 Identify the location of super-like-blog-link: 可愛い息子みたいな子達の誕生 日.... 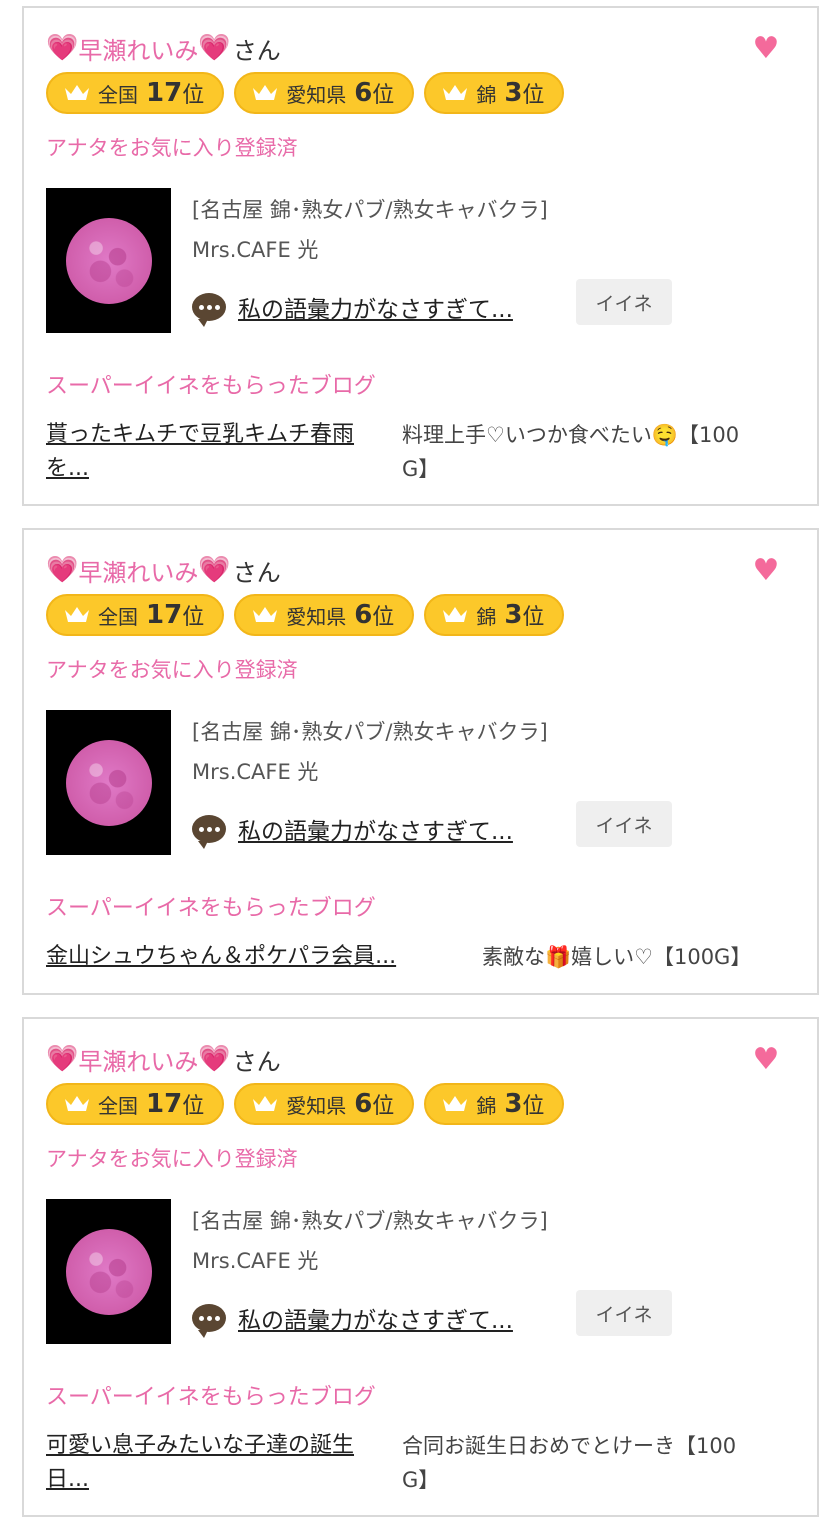
(200, 1463).